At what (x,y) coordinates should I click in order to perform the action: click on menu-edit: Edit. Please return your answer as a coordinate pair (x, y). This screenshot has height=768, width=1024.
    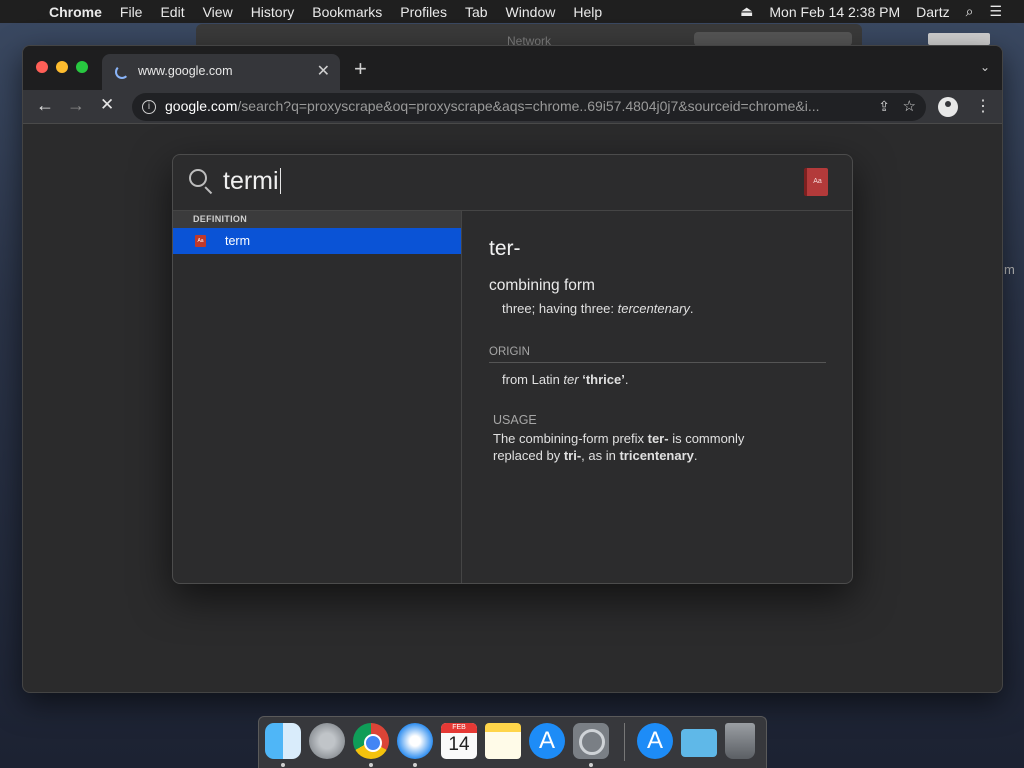
    Looking at the image, I should click on (172, 12).